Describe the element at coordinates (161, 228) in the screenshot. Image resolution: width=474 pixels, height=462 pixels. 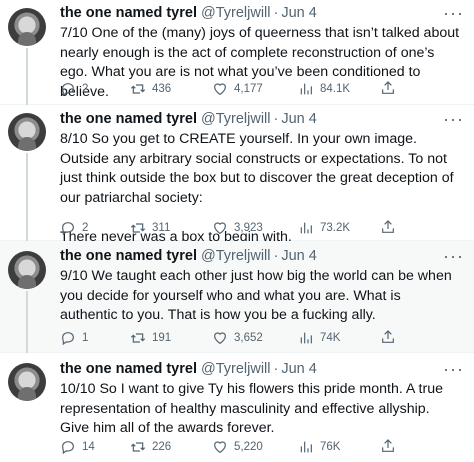
I see `retweet-count: 311` at that location.